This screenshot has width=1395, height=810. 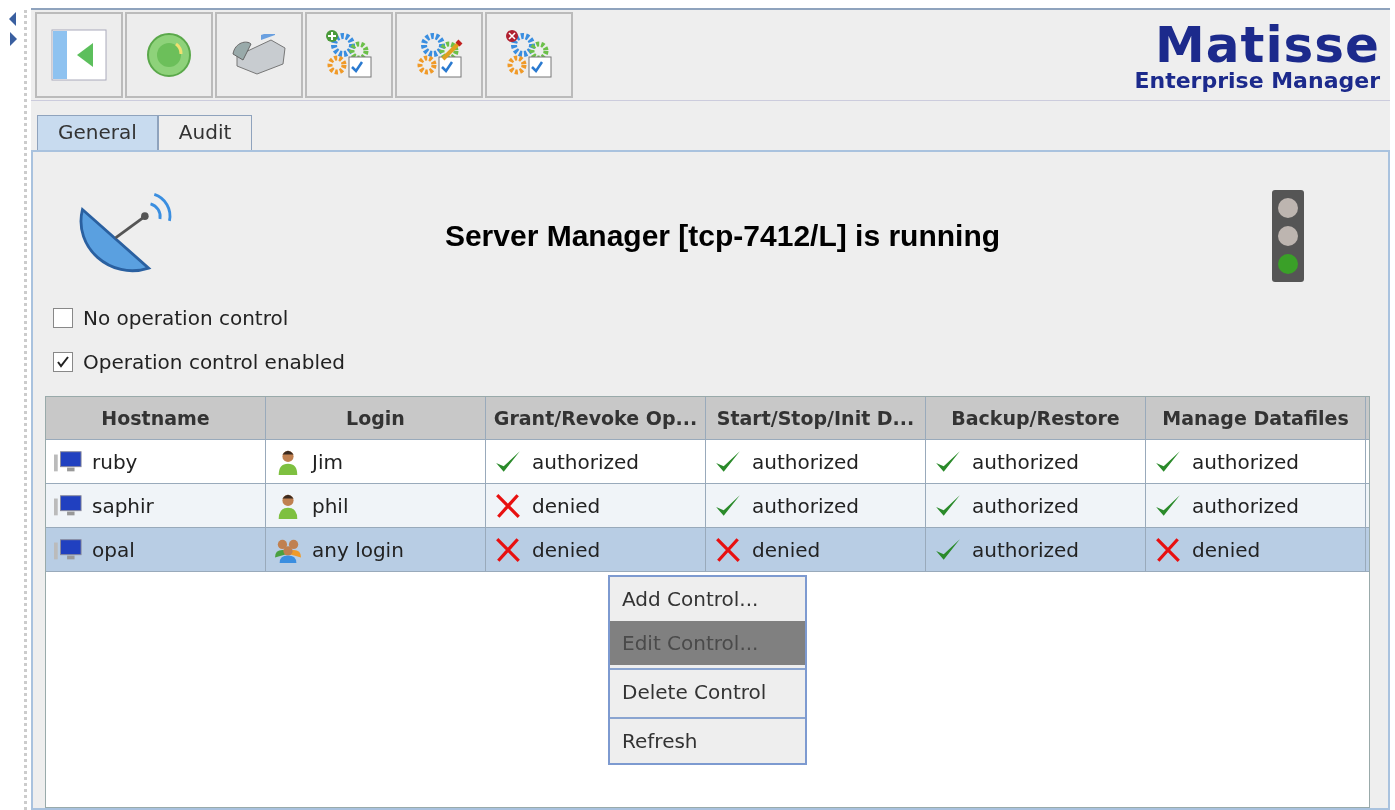 What do you see at coordinates (13, 39) in the screenshot?
I see `expand-arrow-icon` at bounding box center [13, 39].